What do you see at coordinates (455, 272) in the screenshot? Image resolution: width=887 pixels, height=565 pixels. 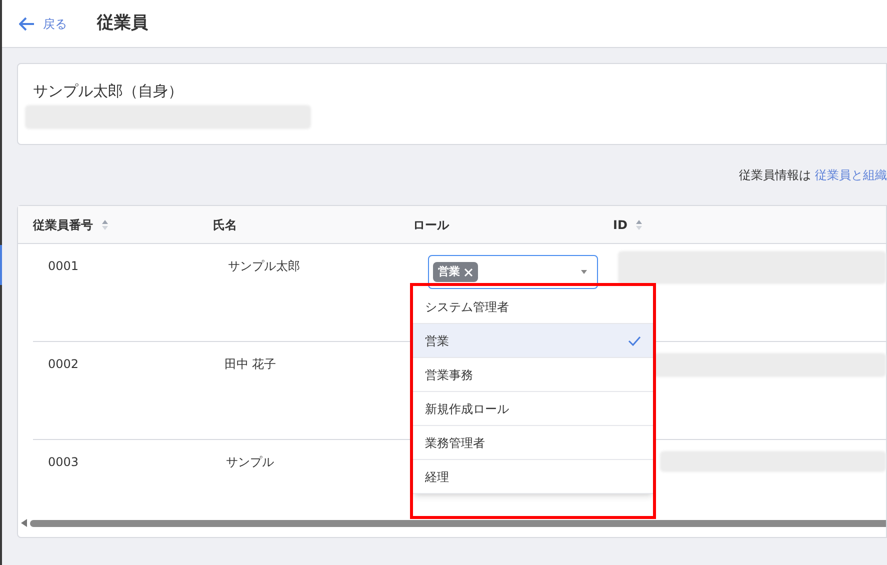 I see `role-tag: 営業` at bounding box center [455, 272].